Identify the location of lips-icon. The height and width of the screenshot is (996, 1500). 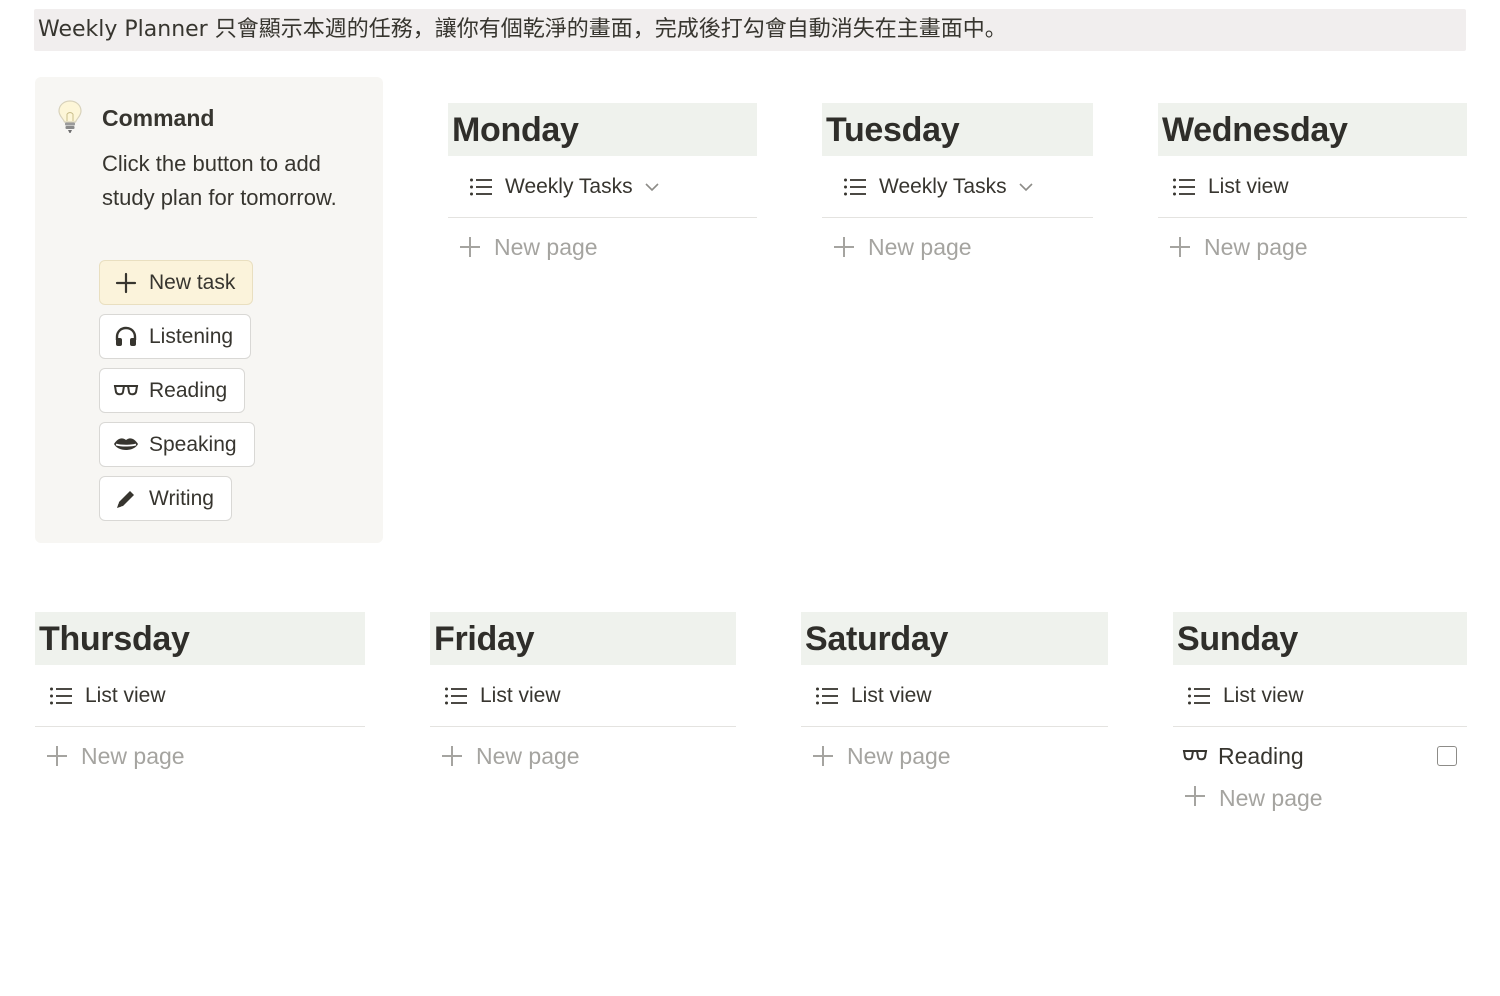
(126, 445).